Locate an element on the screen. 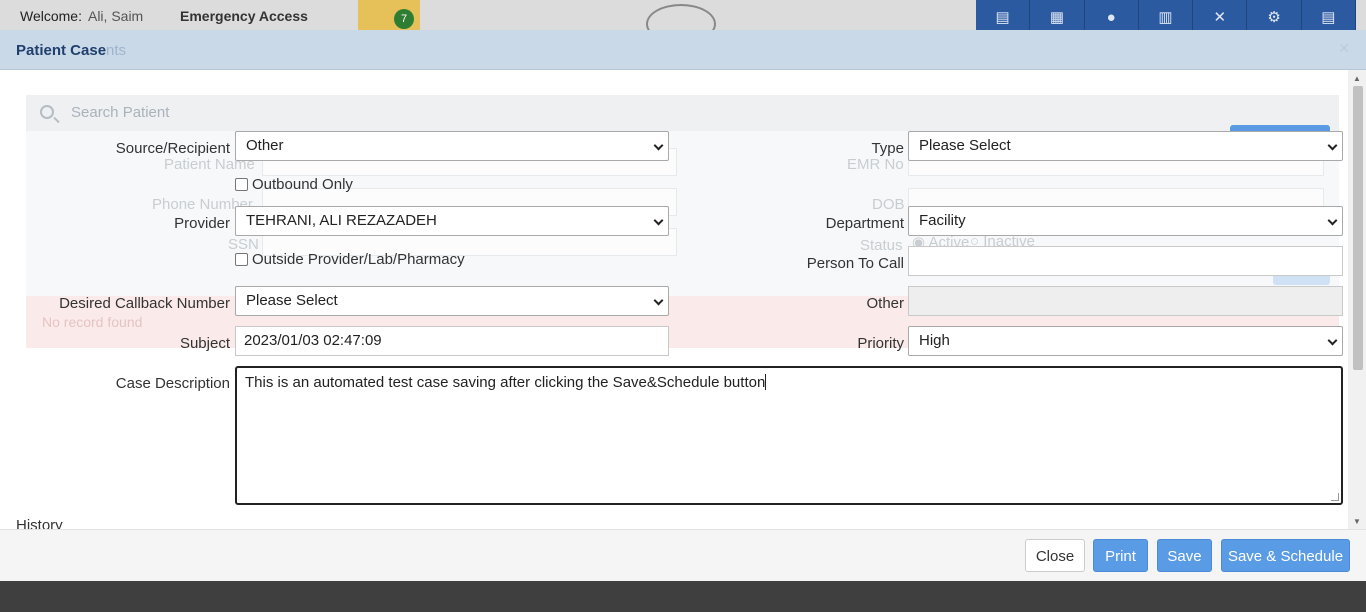 The width and height of the screenshot is (1366, 612). priority-label: Priority is located at coordinates (880, 343).